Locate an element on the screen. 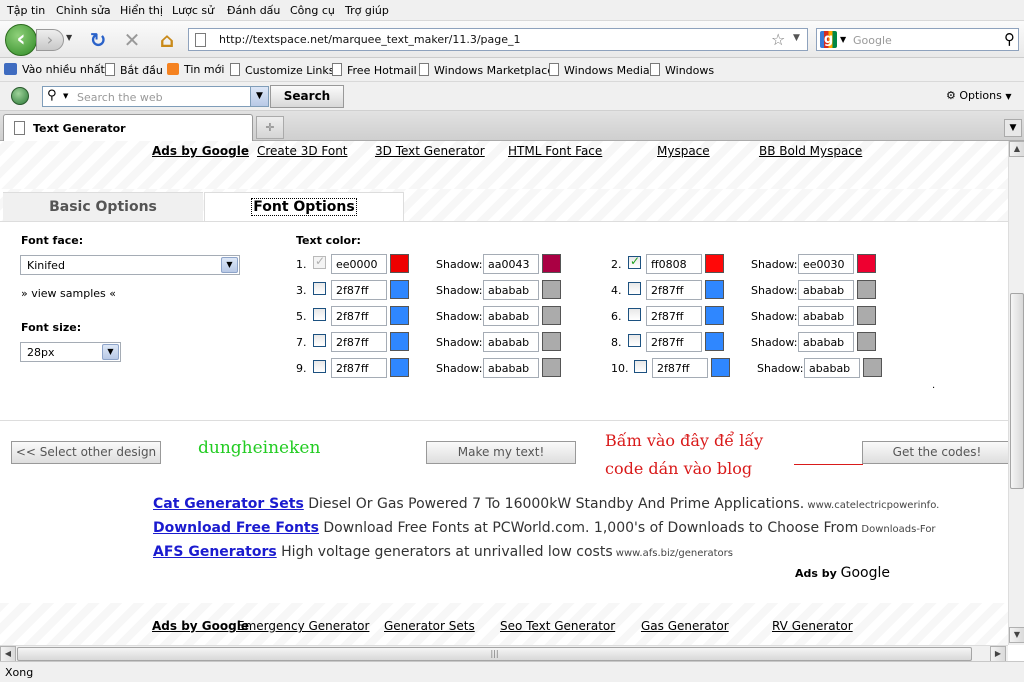 This screenshot has width=1024, height=682. shadow-color-input: ee0030 is located at coordinates (826, 264).